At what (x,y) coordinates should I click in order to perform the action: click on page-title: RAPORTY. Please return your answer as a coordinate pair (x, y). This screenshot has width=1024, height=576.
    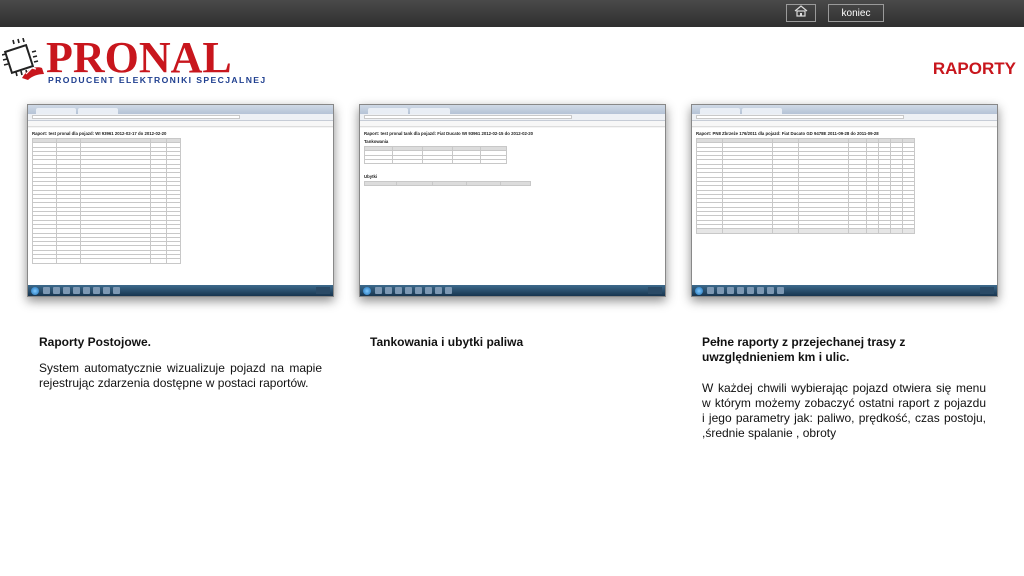
    Looking at the image, I should click on (974, 68).